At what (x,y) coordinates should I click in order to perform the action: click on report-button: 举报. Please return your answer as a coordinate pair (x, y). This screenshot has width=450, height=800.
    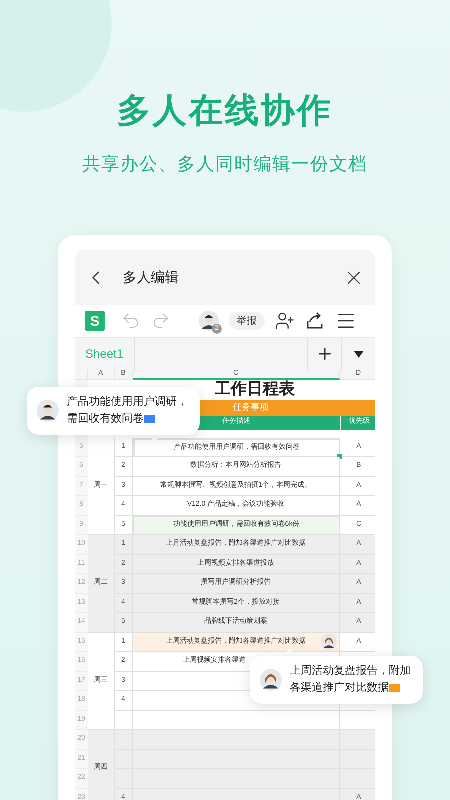
    Looking at the image, I should click on (247, 321).